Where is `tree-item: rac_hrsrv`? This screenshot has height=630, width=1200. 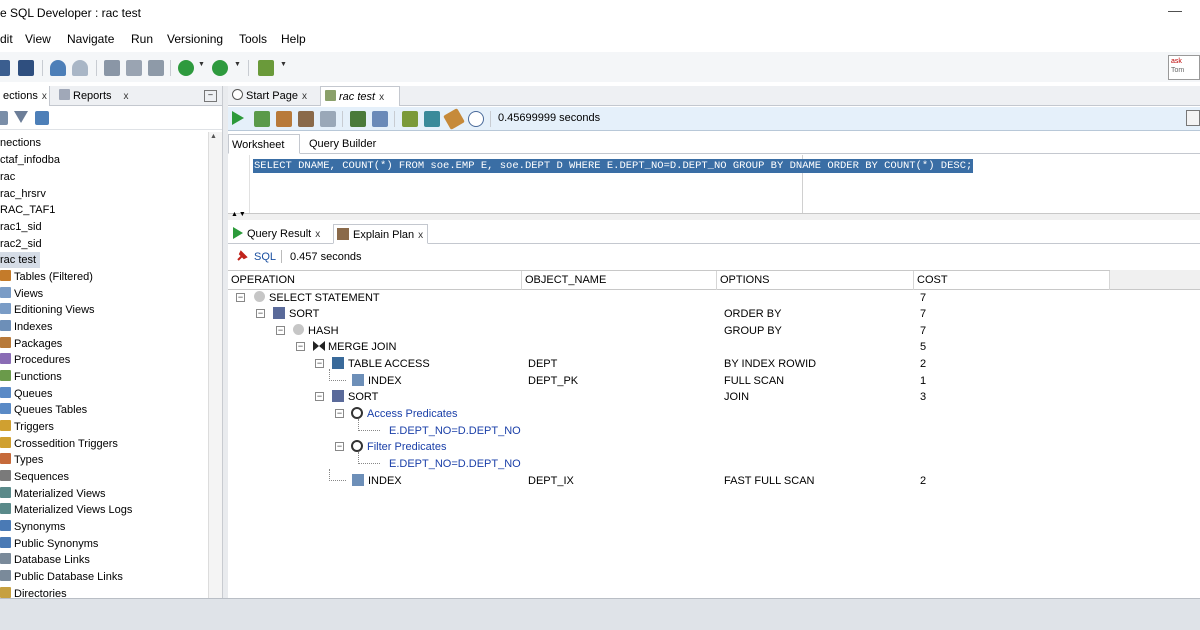 tree-item: rac_hrsrv is located at coordinates (23, 194).